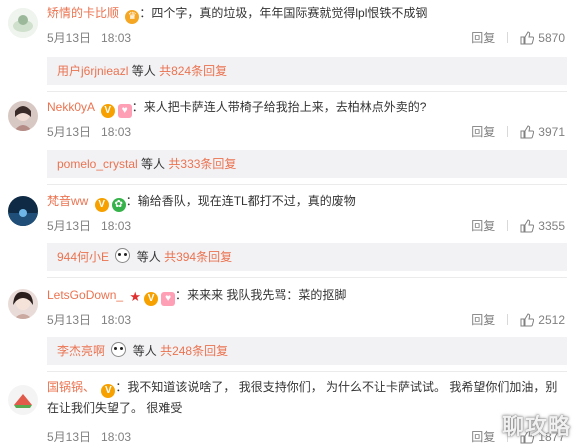 The width and height of the screenshot is (577, 445). What do you see at coordinates (307, 164) in the screenshot?
I see `reply-summary: pomelo_crystal 等人 共333条回复` at bounding box center [307, 164].